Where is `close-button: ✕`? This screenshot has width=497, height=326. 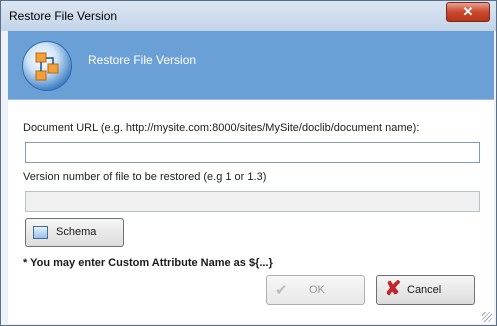 close-button: ✕ is located at coordinates (468, 12).